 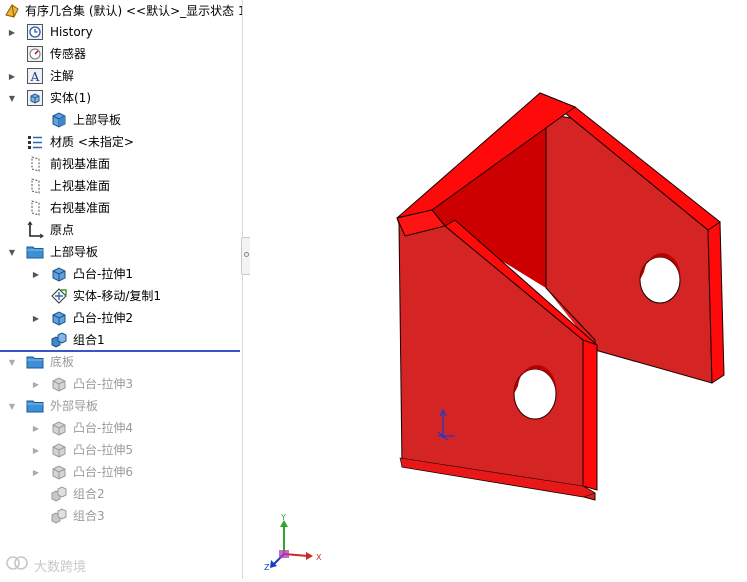 What do you see at coordinates (60, 567) in the screenshot?
I see `watermark-text: 大数跨境` at bounding box center [60, 567].